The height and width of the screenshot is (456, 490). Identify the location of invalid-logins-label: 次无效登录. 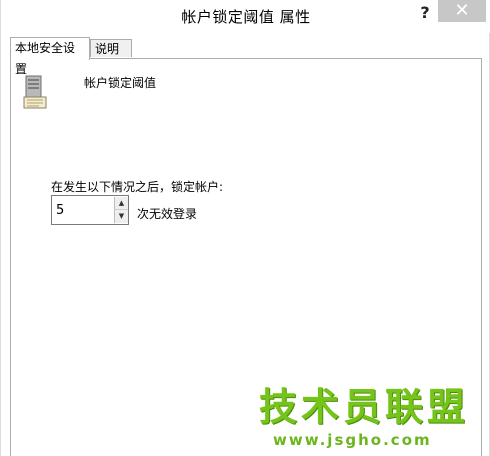
(167, 214).